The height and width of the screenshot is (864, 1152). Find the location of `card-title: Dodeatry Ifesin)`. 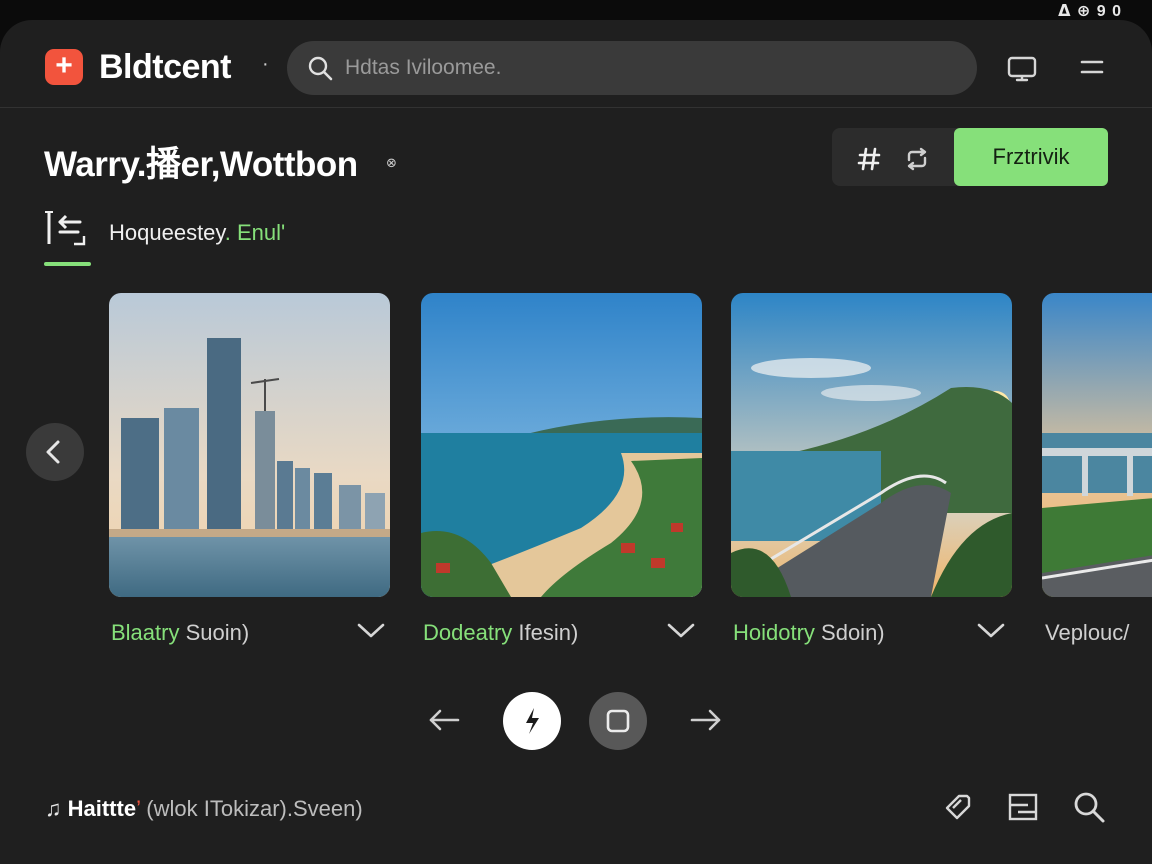

card-title: Dodeatry Ifesin) is located at coordinates (500, 633).